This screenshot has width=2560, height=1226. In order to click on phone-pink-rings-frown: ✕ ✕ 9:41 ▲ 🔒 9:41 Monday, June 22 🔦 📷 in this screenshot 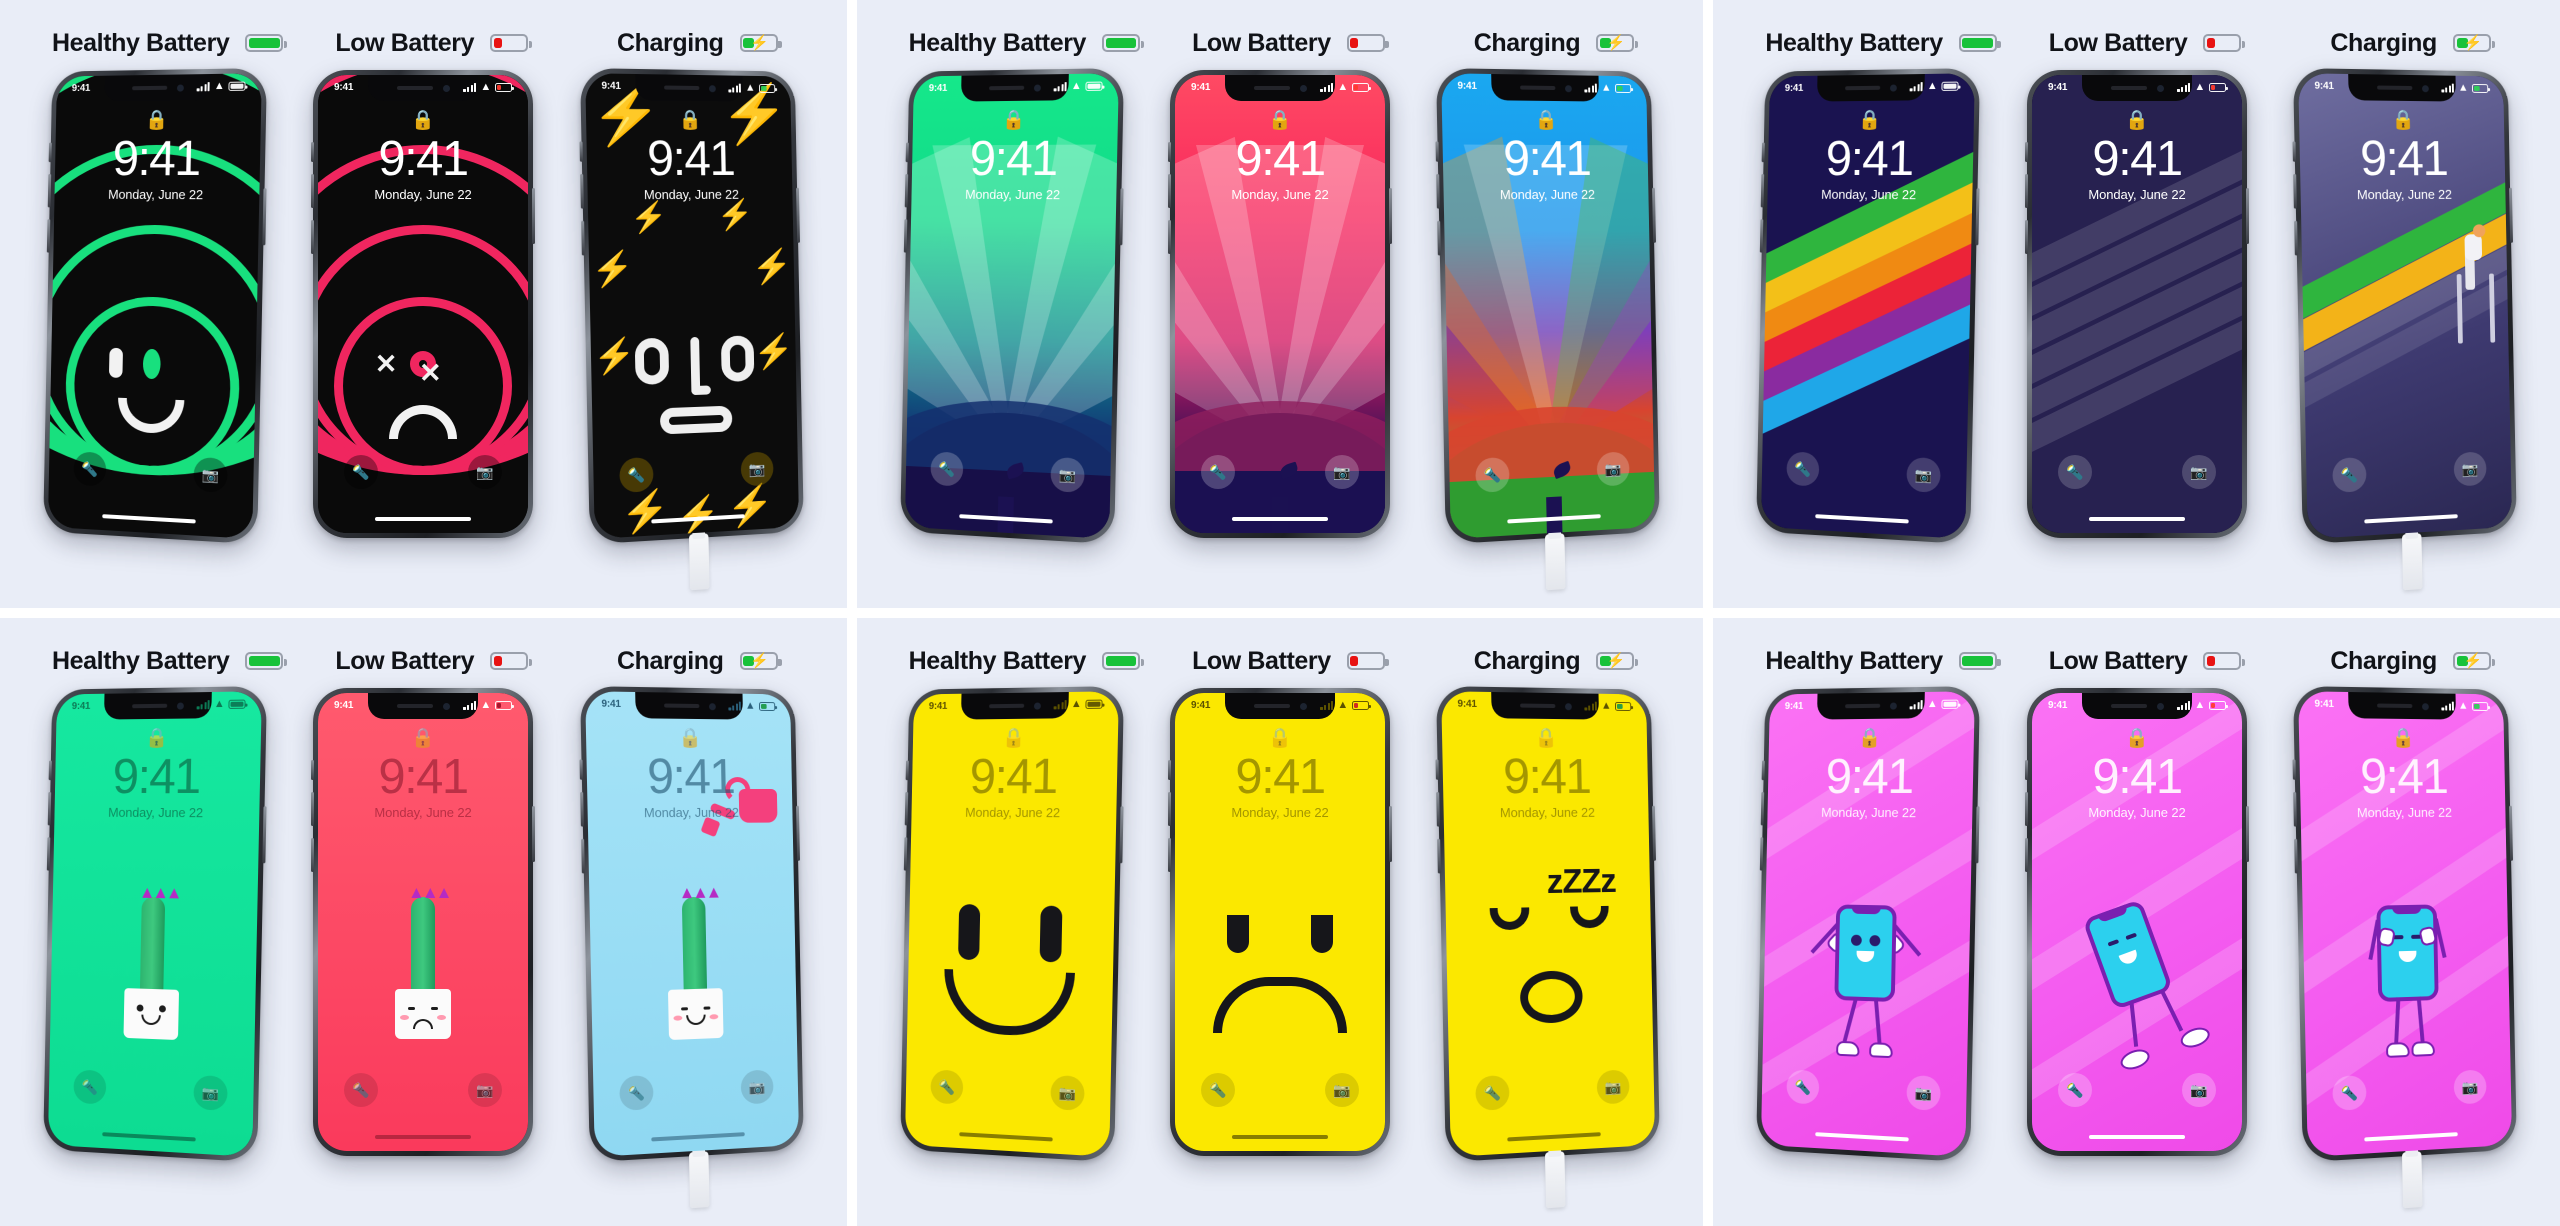, I will do `click(423, 304)`.